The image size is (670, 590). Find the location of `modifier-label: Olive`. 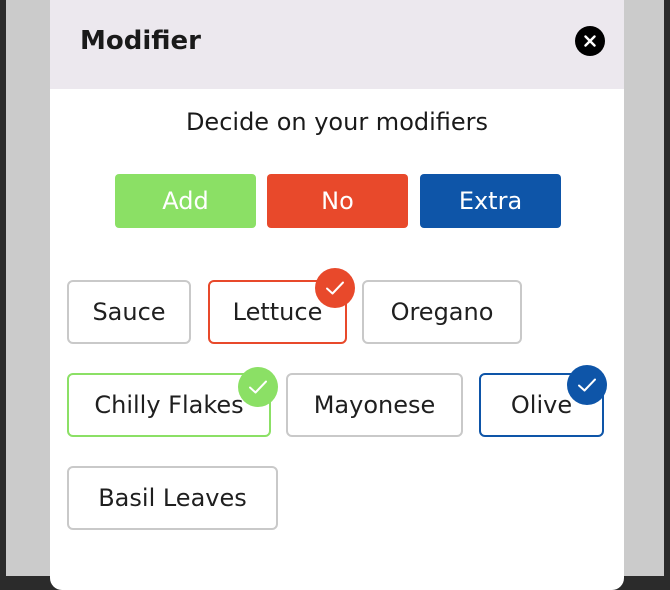

modifier-label: Olive is located at coordinates (541, 405).